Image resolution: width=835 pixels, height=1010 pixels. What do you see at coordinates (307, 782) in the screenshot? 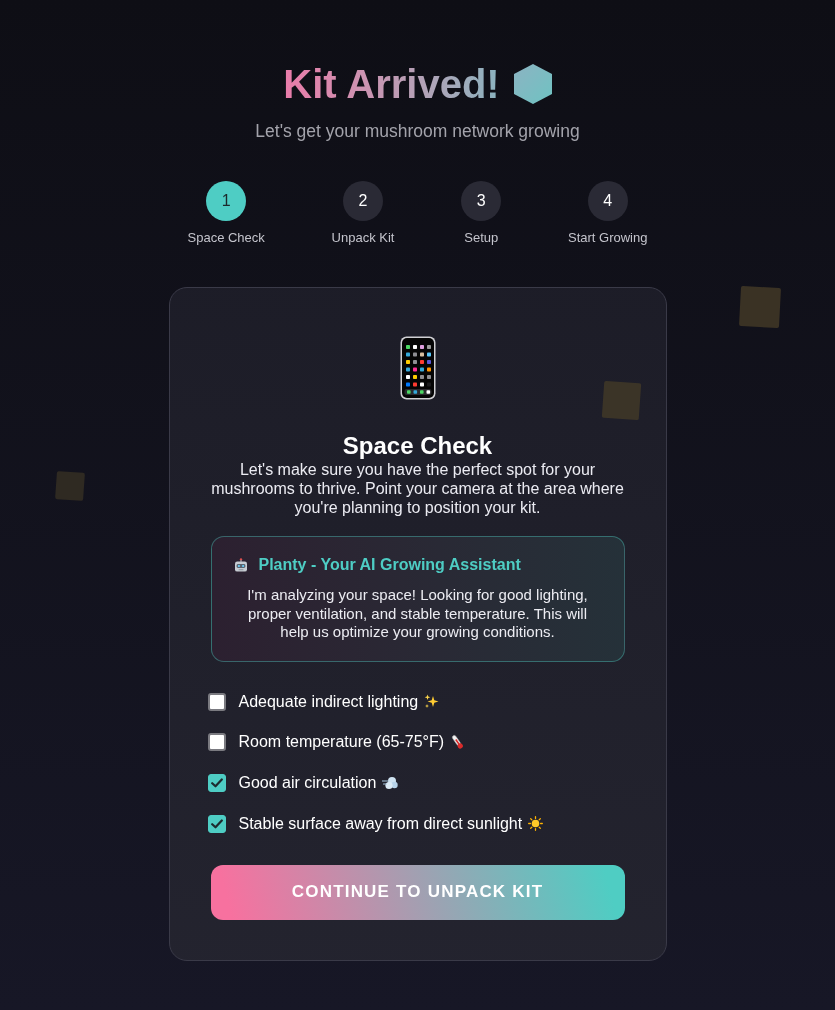
I see `checklist-label: Good air circulation` at bounding box center [307, 782].